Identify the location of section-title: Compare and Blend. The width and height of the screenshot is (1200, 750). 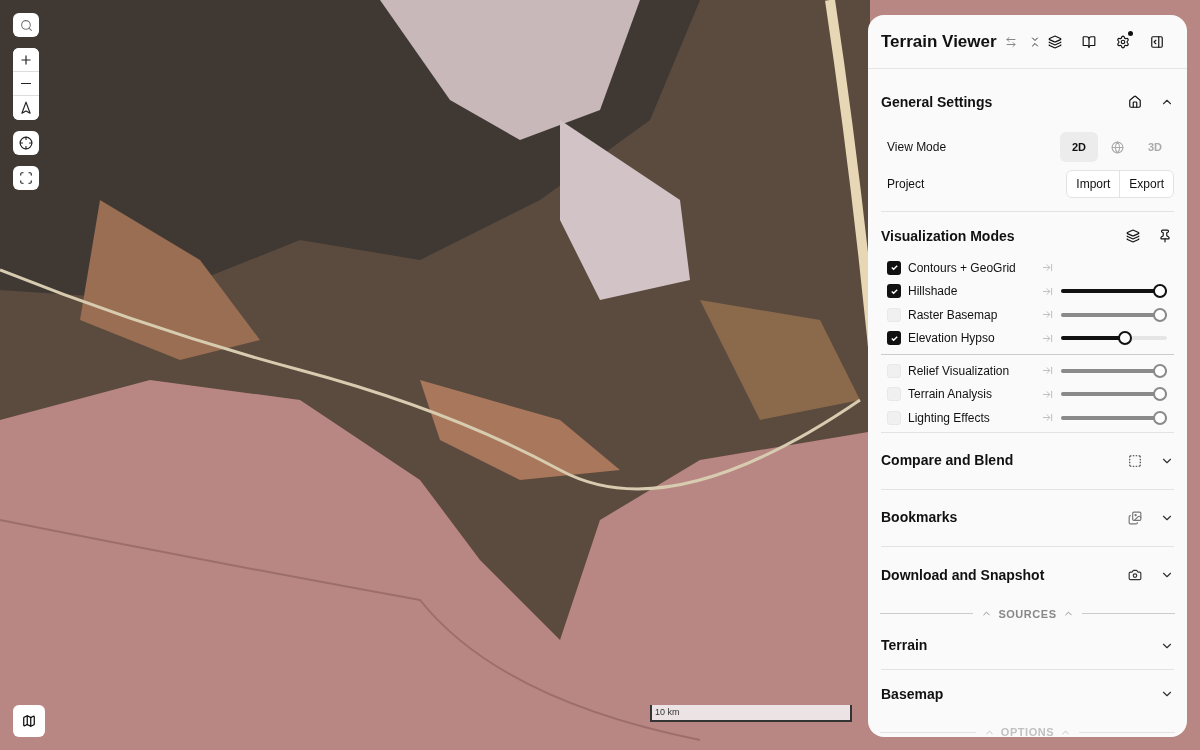
(948, 460).